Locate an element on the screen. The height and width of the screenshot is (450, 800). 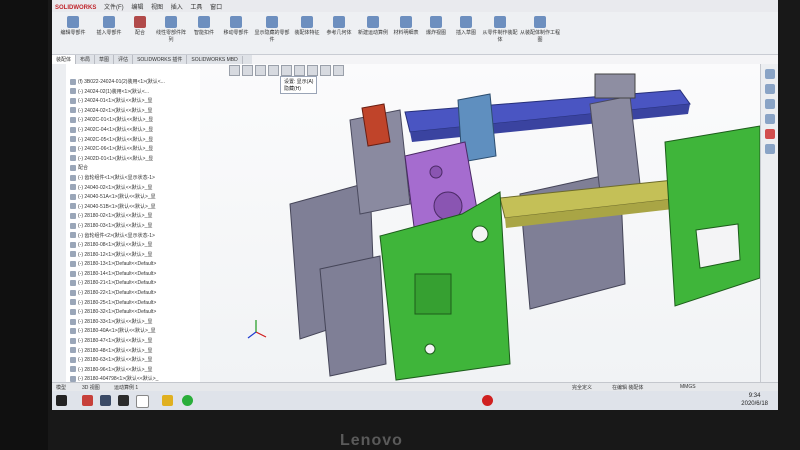
ribbon-mate: 配合 is located at coordinates (140, 26).